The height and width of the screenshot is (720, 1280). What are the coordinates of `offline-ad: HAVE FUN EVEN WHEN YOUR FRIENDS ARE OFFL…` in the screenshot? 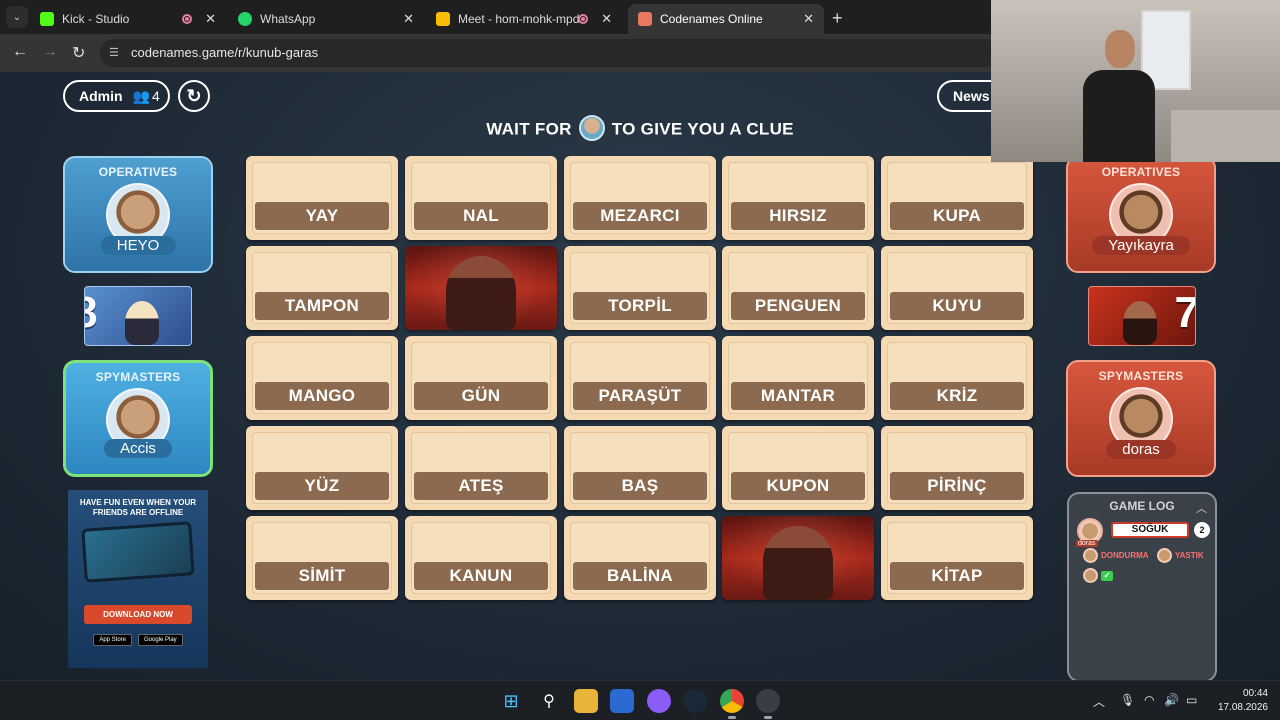 It's located at (138, 579).